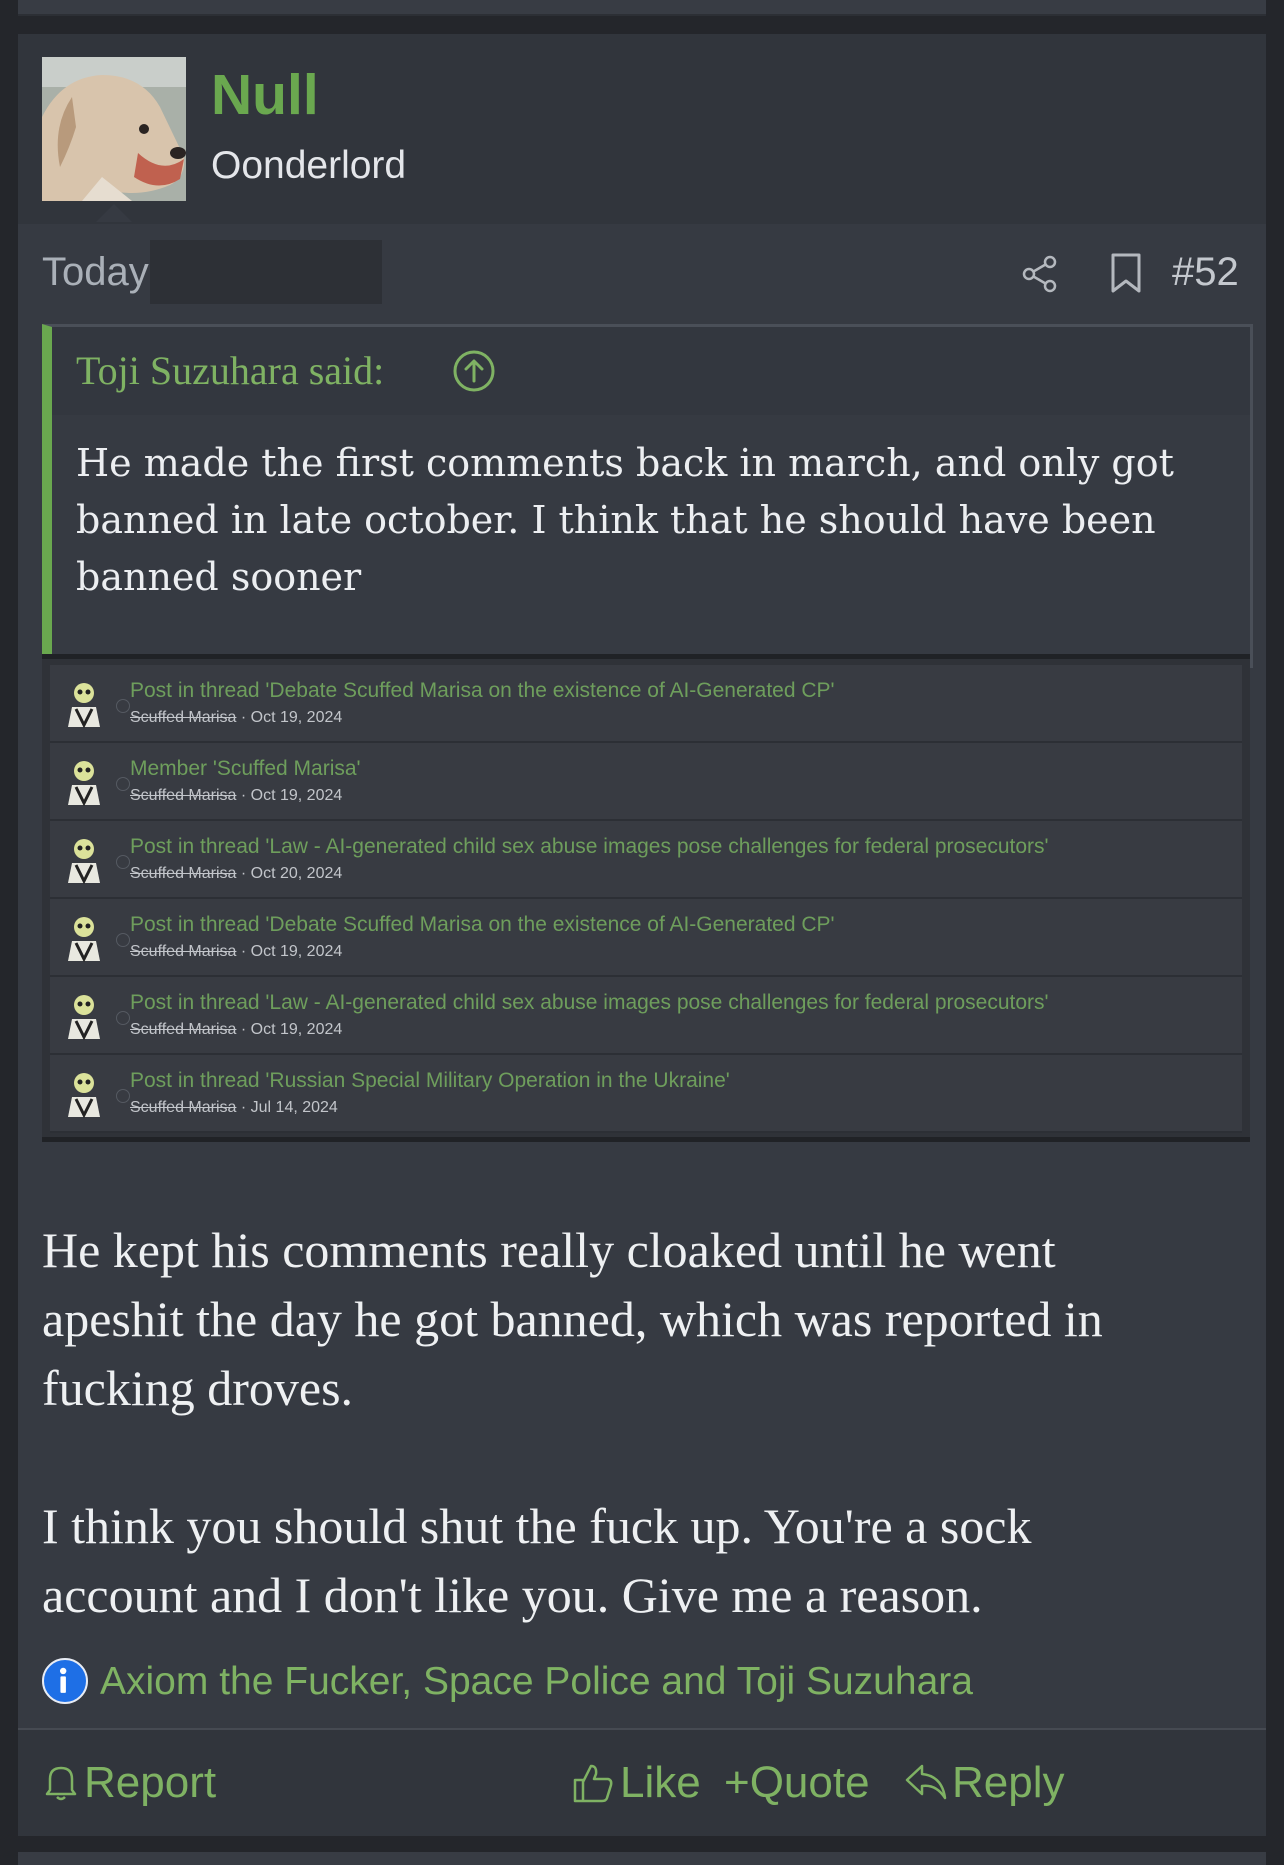  I want to click on reply-icon, so click(926, 1782).